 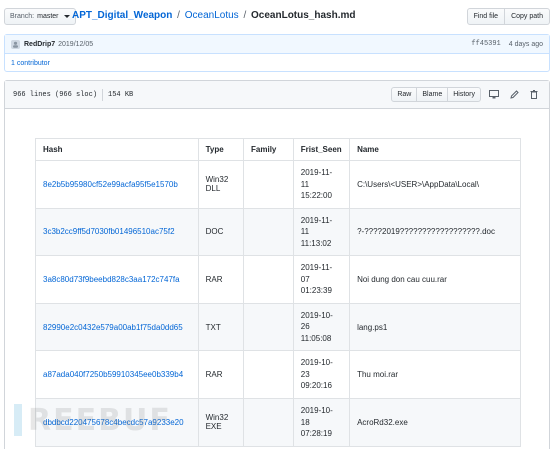 What do you see at coordinates (221, 422) in the screenshot?
I see `type-cell: Win32 EXE` at bounding box center [221, 422].